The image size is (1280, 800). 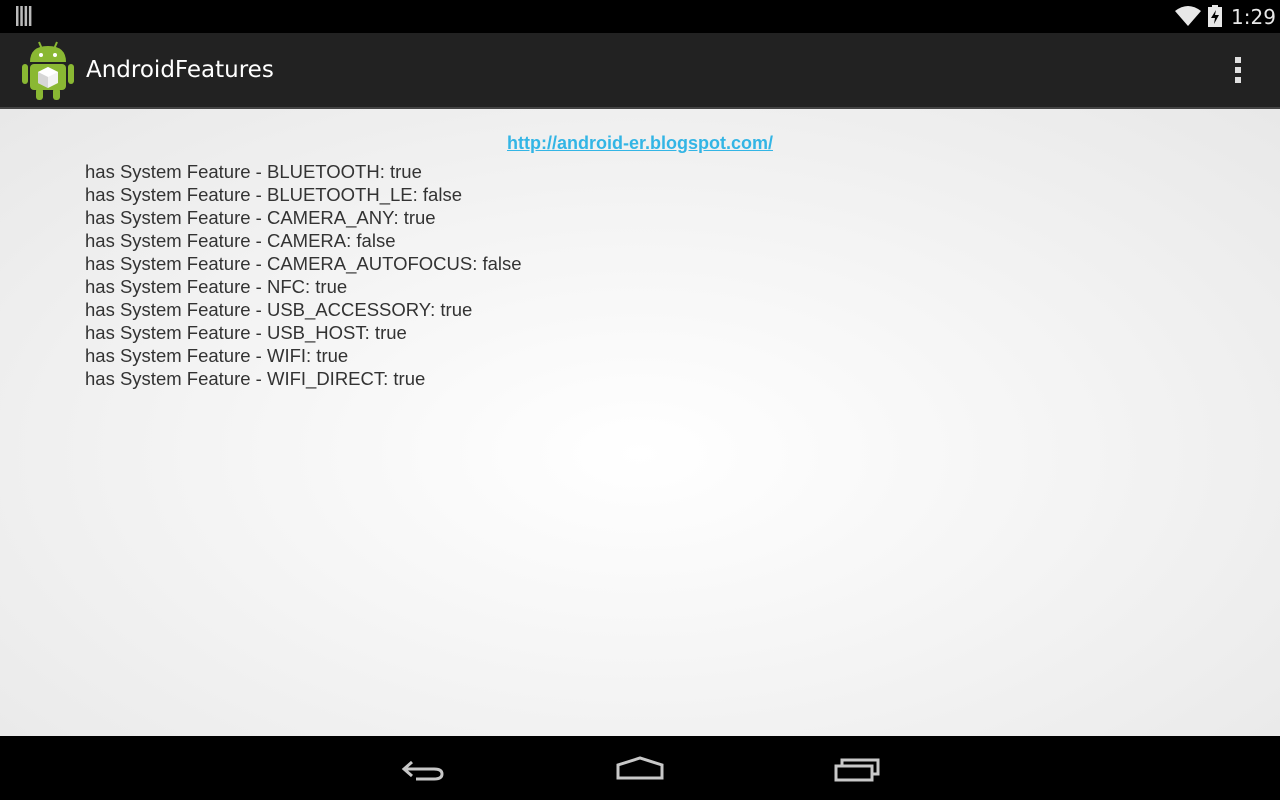 What do you see at coordinates (180, 70) in the screenshot?
I see `app-title: AndroidFeatures` at bounding box center [180, 70].